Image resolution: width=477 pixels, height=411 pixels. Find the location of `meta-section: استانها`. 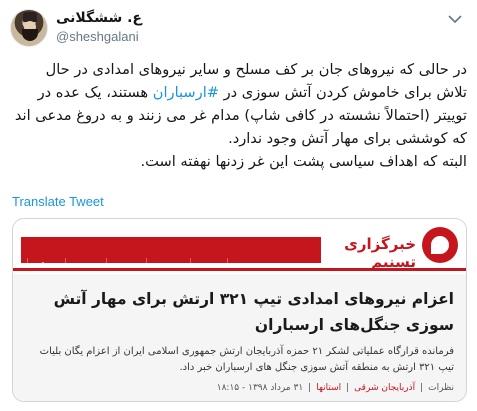

meta-section: استانها is located at coordinates (329, 388).